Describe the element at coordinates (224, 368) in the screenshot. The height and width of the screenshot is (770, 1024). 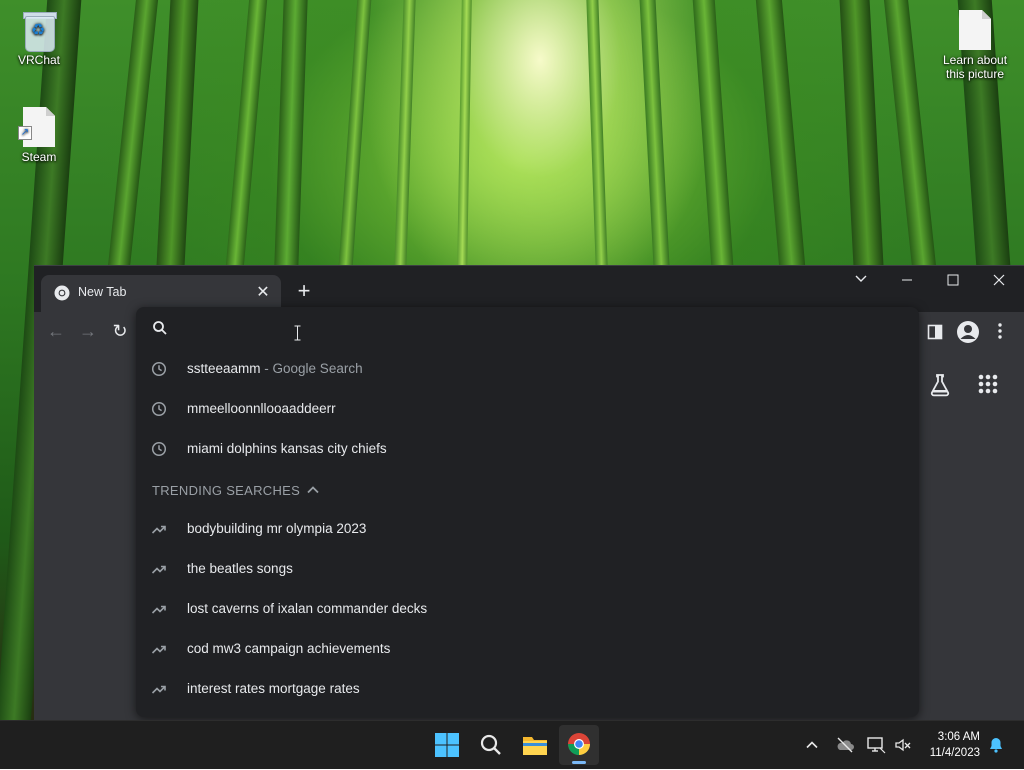
I see `suggestion-query: sstteeaamm` at that location.